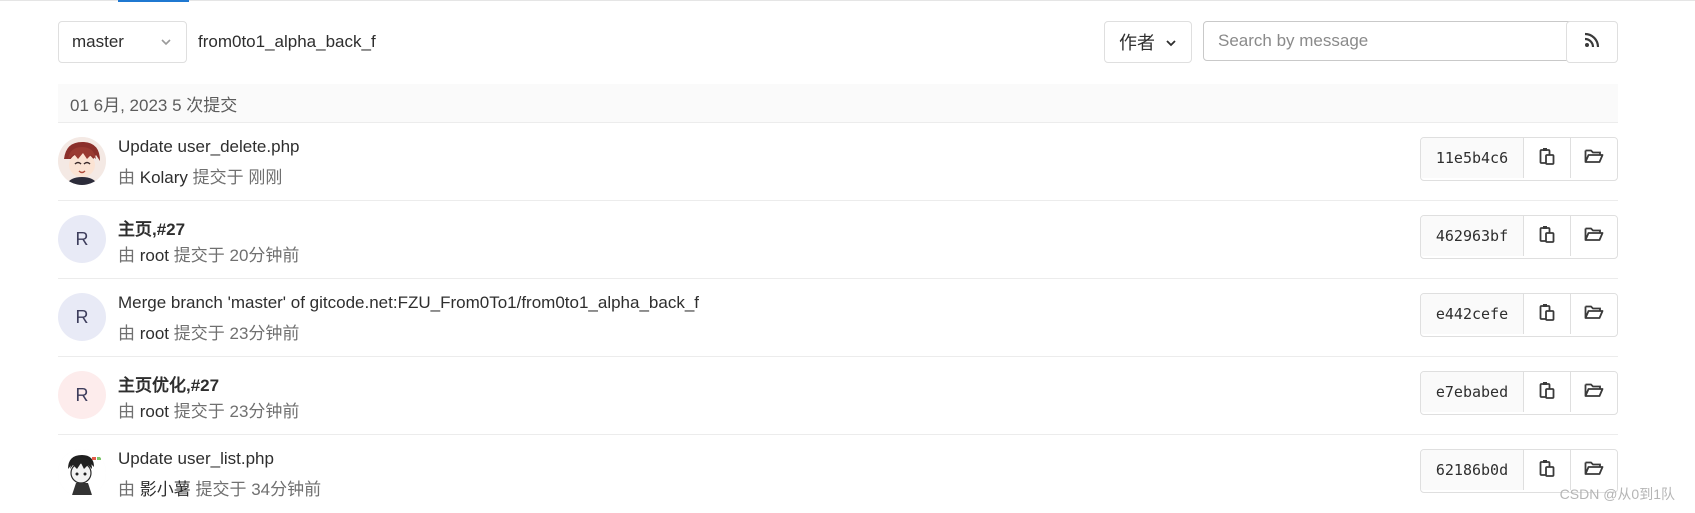 The width and height of the screenshot is (1695, 513). What do you see at coordinates (287, 41) in the screenshot?
I see `repo-path: from0to1_alpha_back_f` at bounding box center [287, 41].